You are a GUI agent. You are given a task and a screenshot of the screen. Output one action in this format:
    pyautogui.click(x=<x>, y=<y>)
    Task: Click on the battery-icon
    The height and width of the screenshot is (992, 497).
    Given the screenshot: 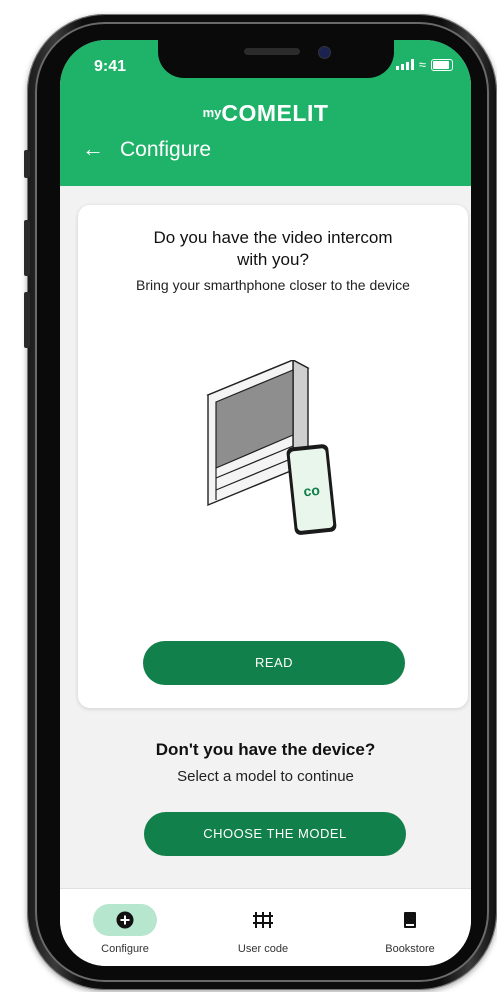 What is the action you would take?
    pyautogui.click(x=442, y=64)
    